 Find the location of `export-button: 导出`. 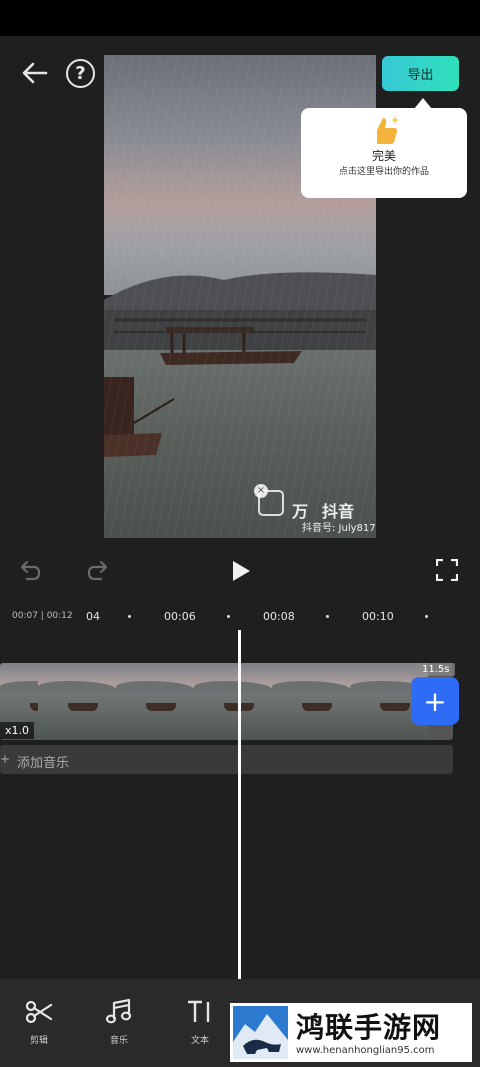

export-button: 导出 is located at coordinates (420, 73).